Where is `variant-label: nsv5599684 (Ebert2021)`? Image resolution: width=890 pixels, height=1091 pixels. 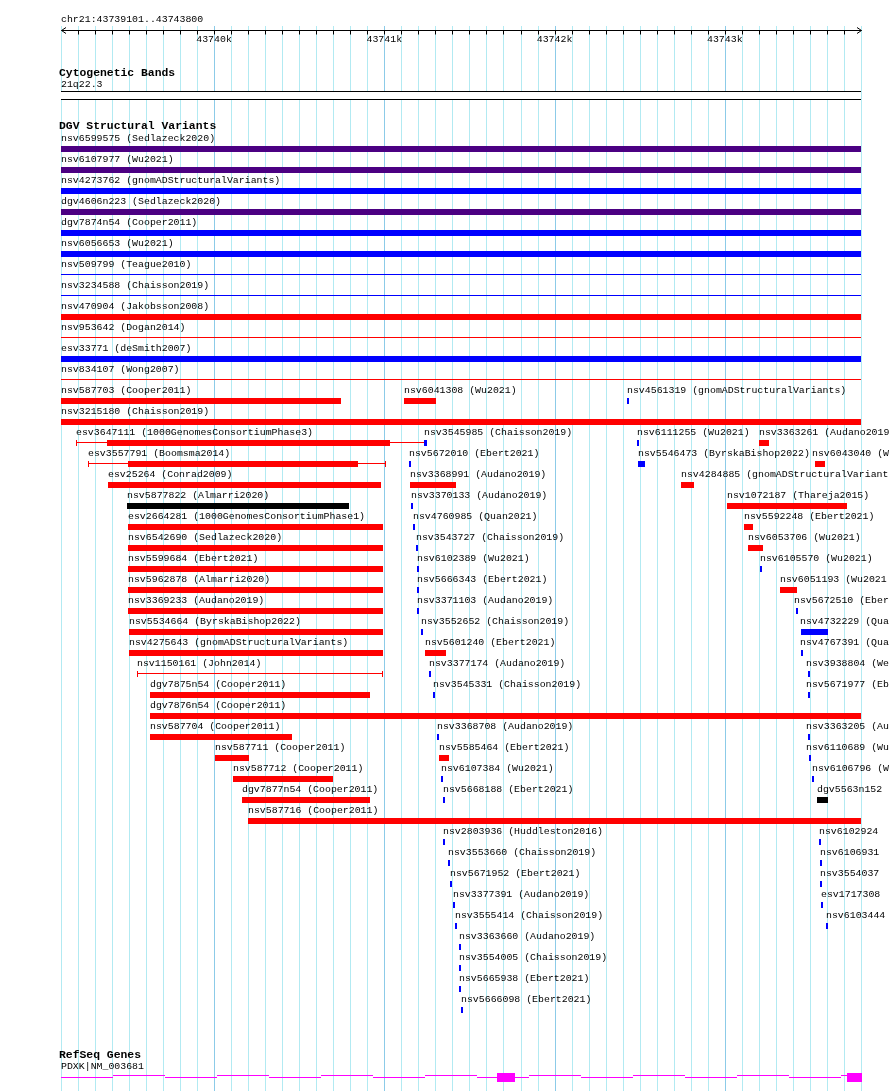 variant-label: nsv5599684 (Ebert2021) is located at coordinates (193, 559).